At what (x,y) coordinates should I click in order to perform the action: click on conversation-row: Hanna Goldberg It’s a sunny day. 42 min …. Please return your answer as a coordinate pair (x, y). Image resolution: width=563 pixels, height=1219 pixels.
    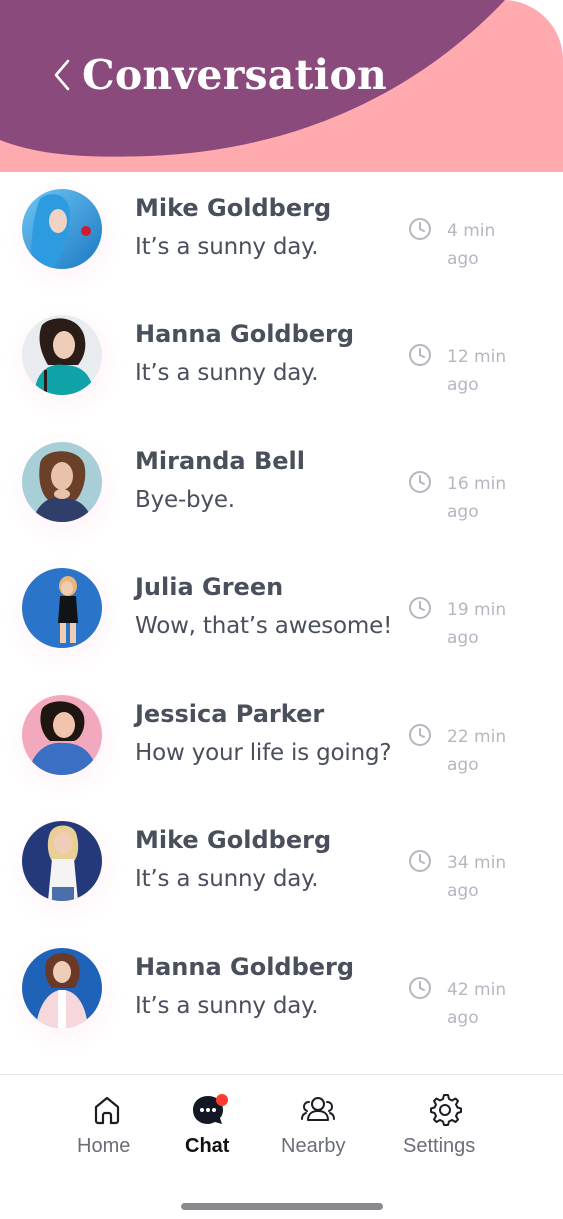
    Looking at the image, I should click on (281, 994).